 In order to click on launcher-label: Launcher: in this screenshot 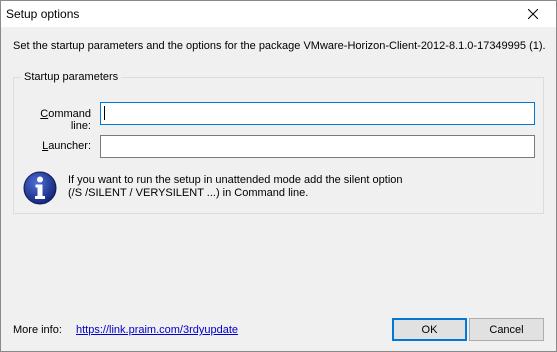, I will do `click(56, 146)`.